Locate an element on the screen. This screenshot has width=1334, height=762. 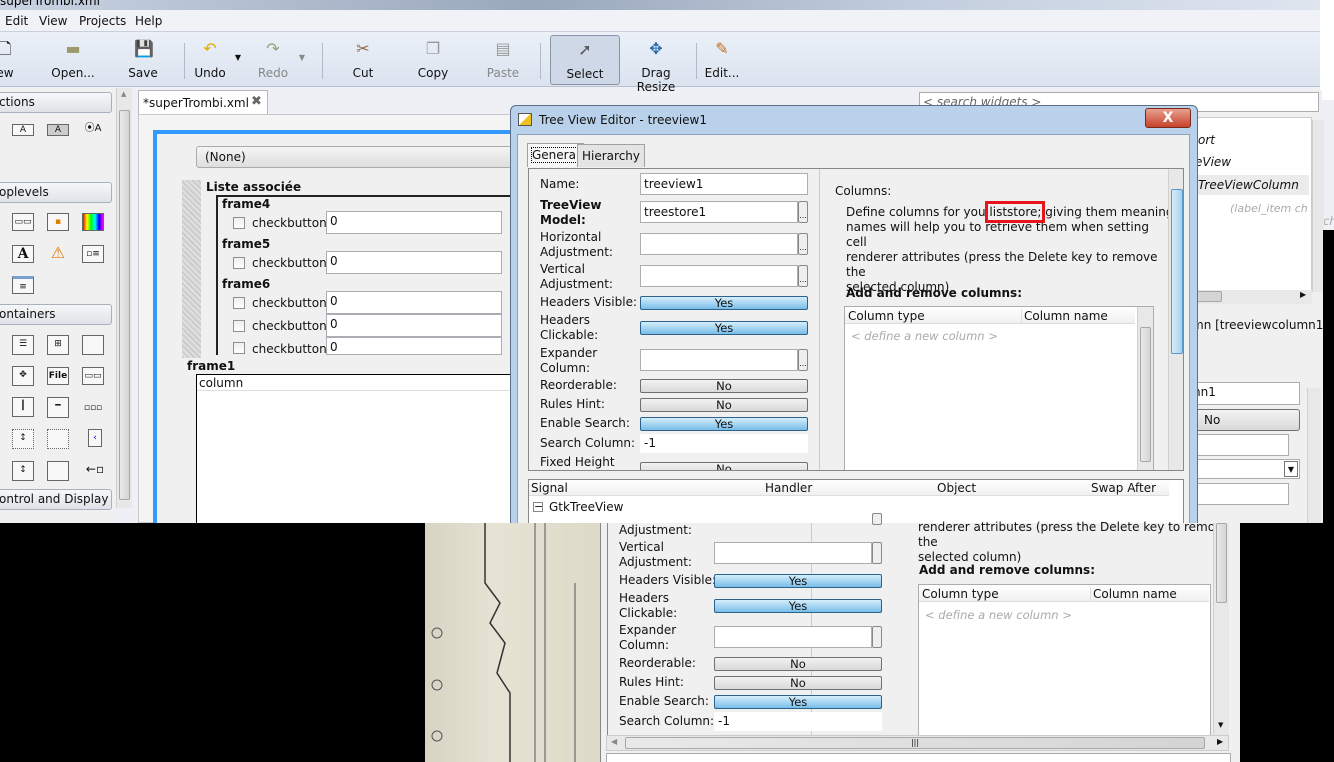
menu-help: Help is located at coordinates (148, 21).